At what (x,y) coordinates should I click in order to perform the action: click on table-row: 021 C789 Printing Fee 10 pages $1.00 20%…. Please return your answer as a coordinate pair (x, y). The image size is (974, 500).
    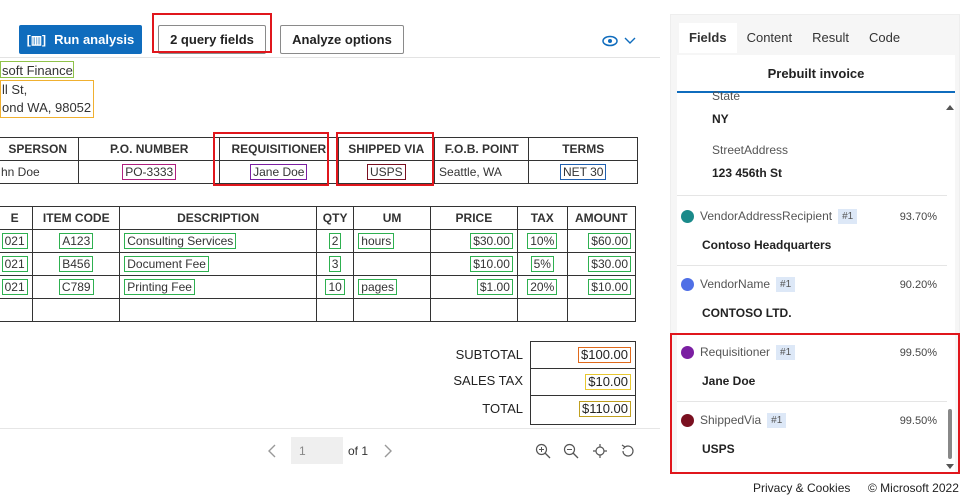
    Looking at the image, I should click on (318, 287).